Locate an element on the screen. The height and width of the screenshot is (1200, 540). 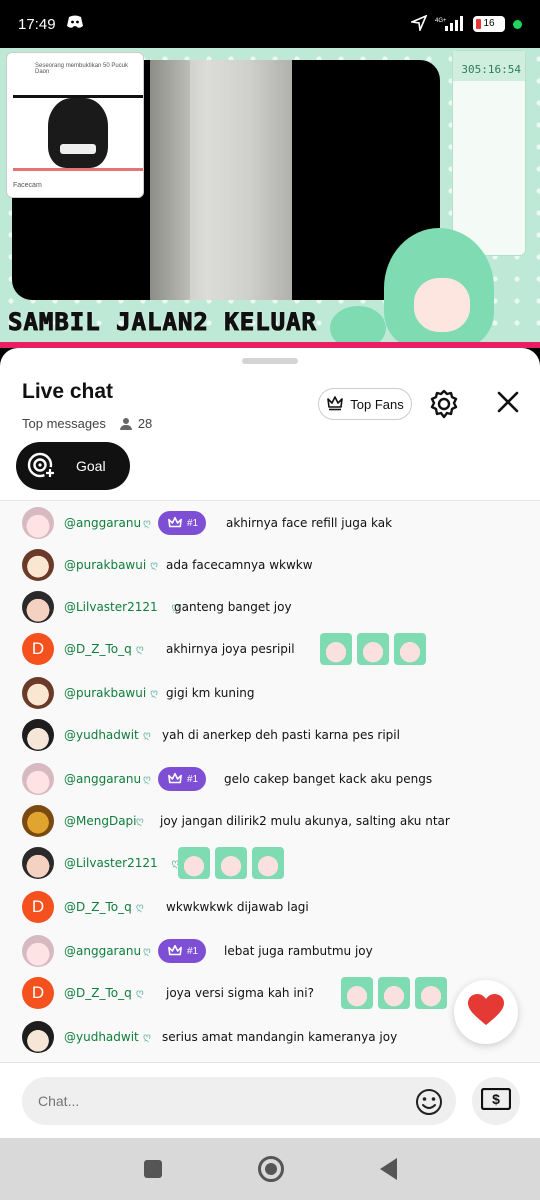
top-fan-rank: #1 is located at coordinates (192, 951).